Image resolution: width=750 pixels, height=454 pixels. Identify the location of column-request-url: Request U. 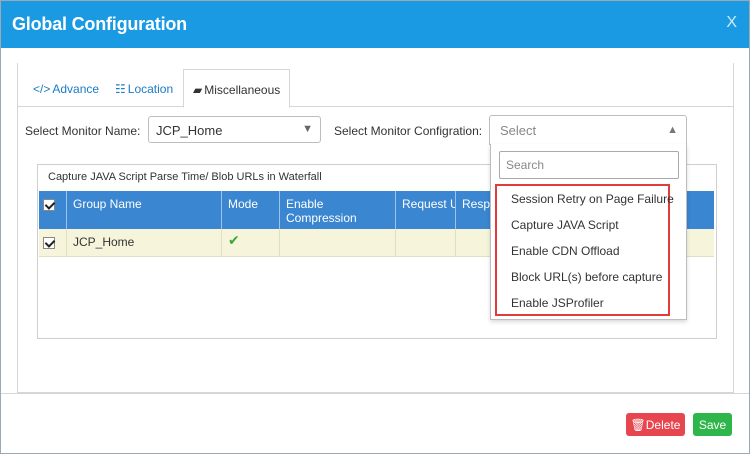
(426, 210).